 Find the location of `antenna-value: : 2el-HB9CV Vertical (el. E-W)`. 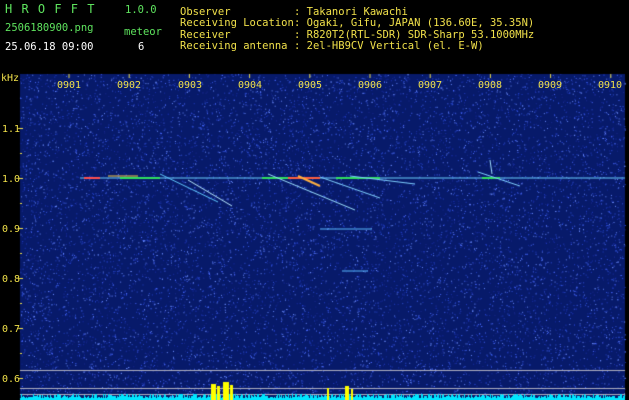

antenna-value: : 2el-HB9CV Vertical (el. E-W) is located at coordinates (389, 46).